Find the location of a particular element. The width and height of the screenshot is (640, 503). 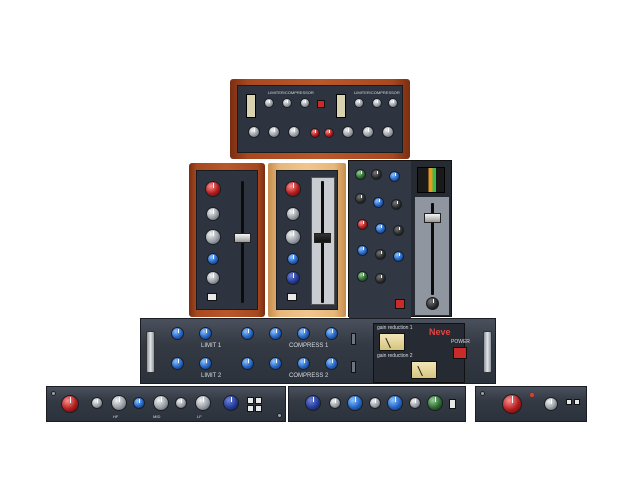

lpf-button is located at coordinates (258, 408).